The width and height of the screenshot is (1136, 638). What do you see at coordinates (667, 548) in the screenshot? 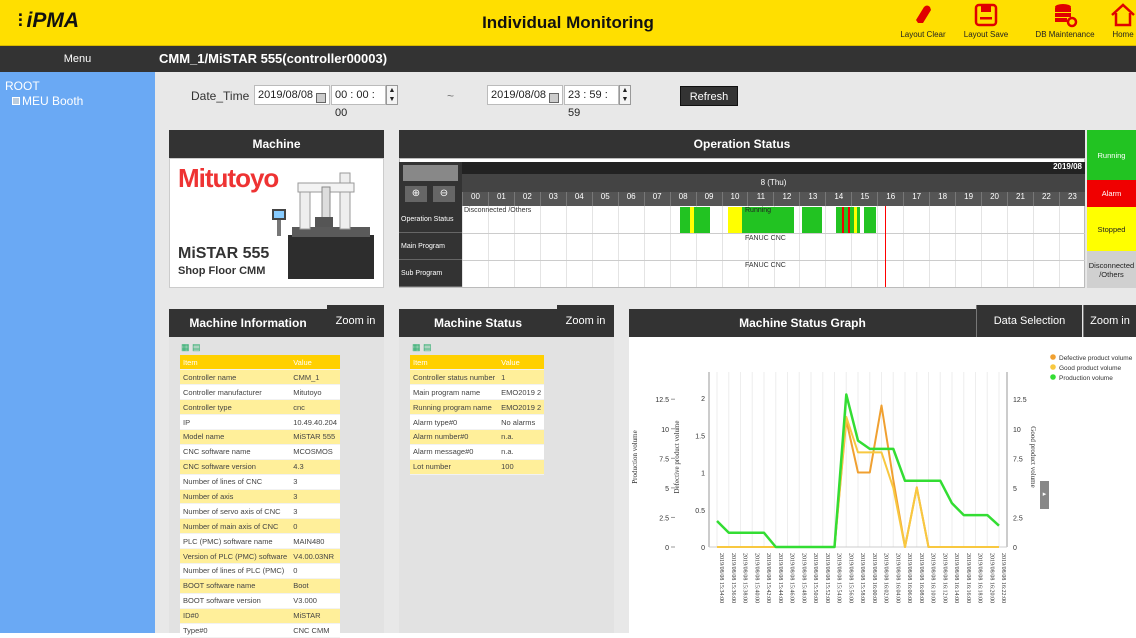
I see `y-tick-label: 0` at bounding box center [667, 548].